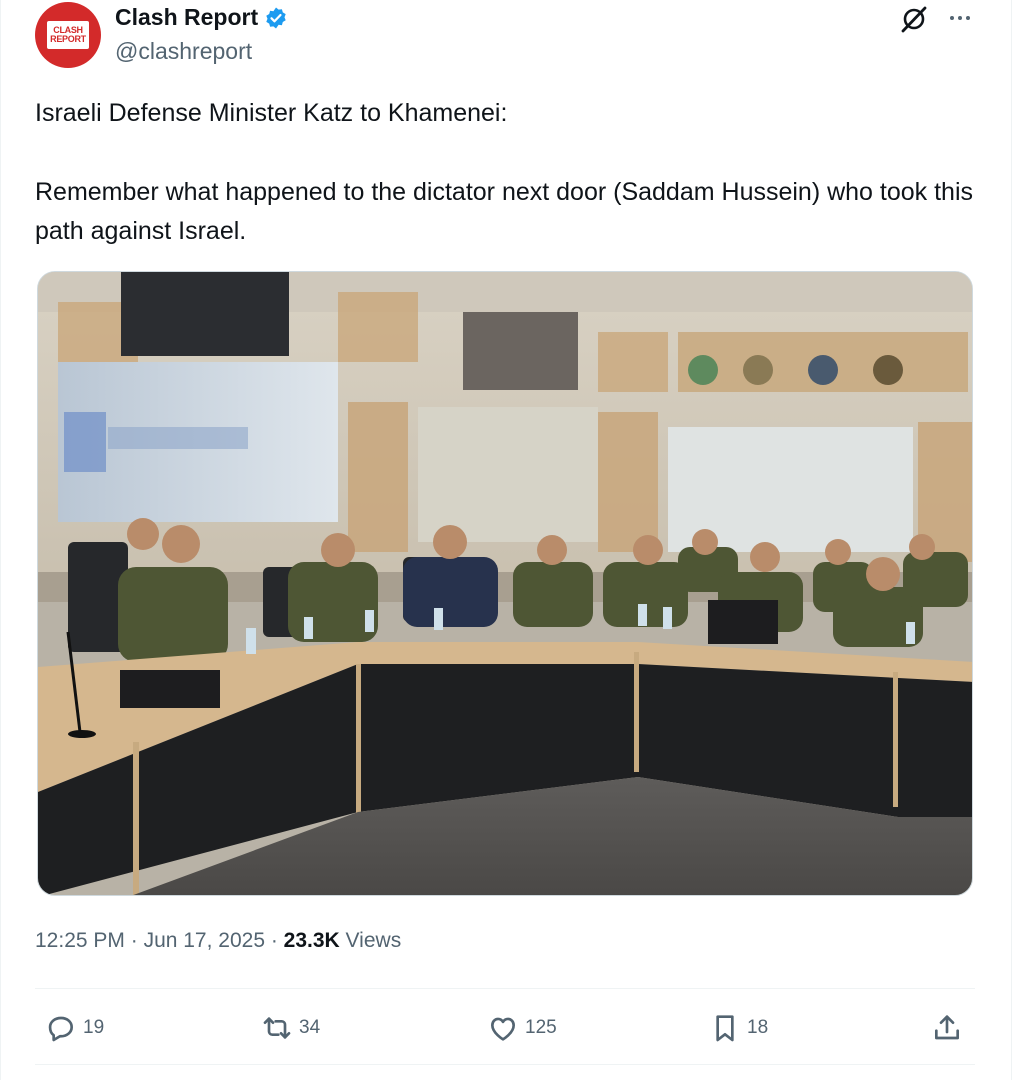  I want to click on like-count: 125, so click(541, 1027).